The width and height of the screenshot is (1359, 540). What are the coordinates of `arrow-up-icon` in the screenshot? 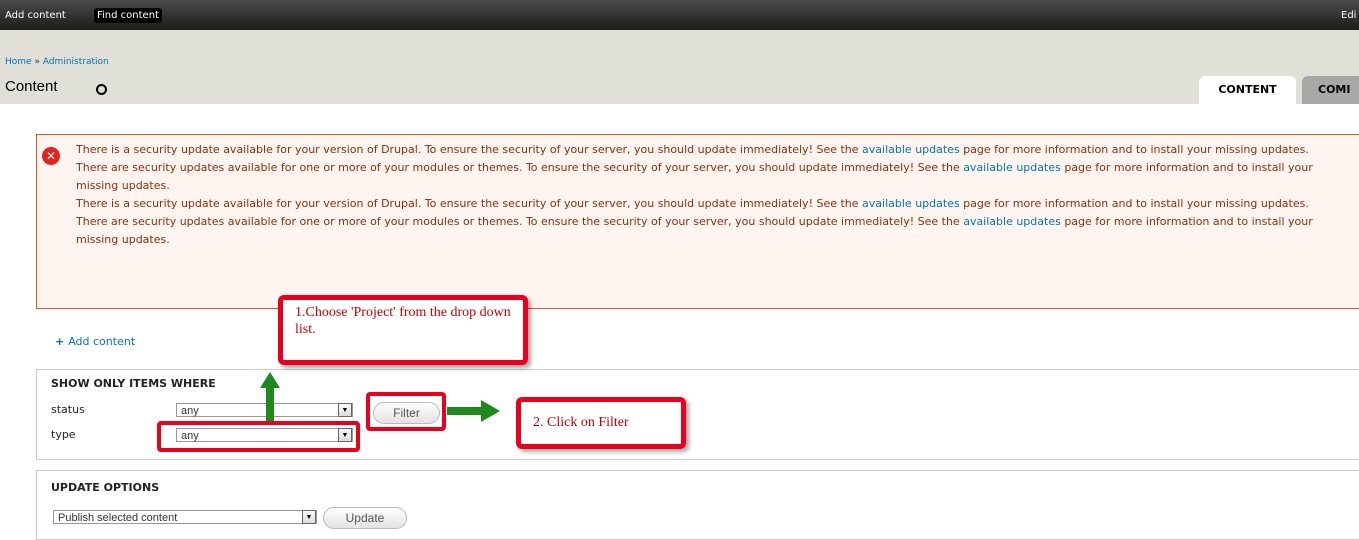 It's located at (270, 396).